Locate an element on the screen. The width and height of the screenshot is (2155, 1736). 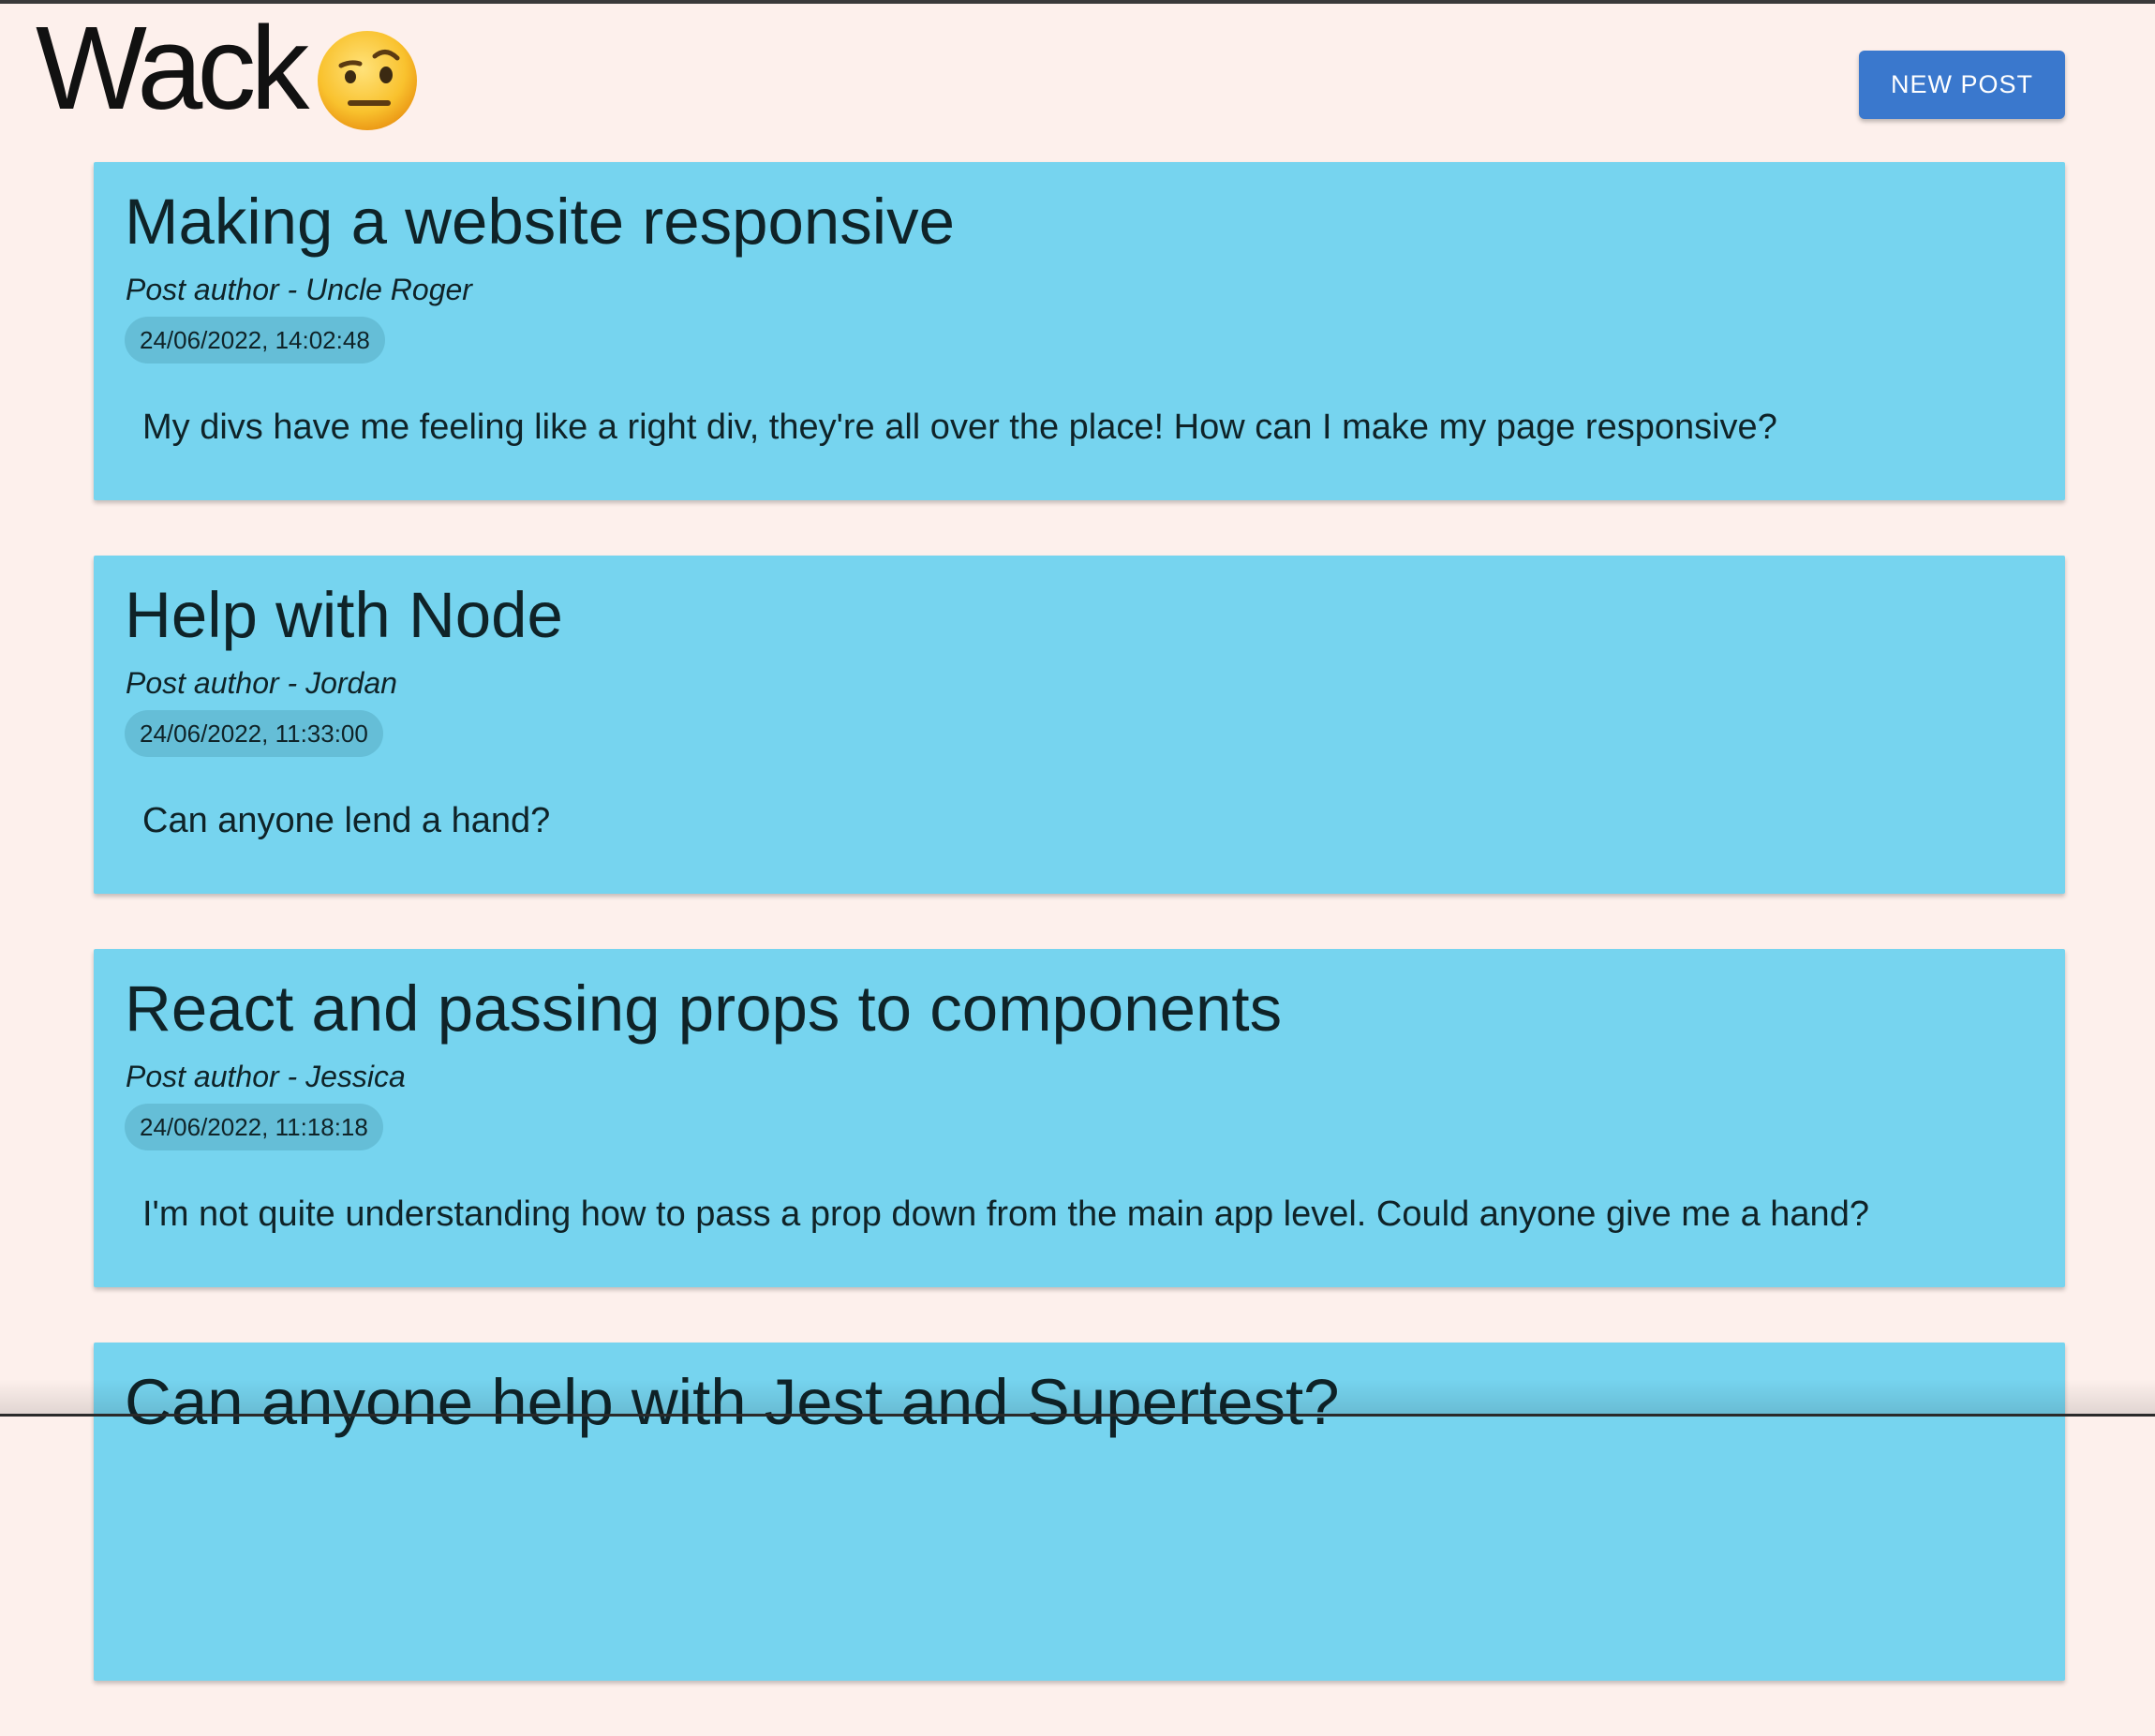
raised-eyebrow-emoji-icon is located at coordinates (367, 81).